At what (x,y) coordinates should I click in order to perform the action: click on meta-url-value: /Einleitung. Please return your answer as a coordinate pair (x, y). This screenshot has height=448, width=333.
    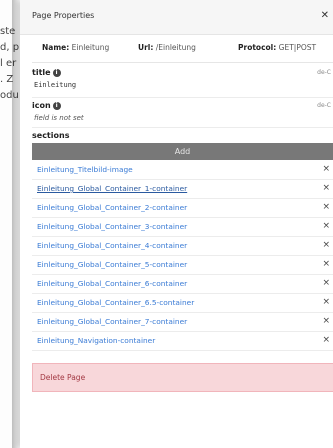
    Looking at the image, I should click on (175, 47).